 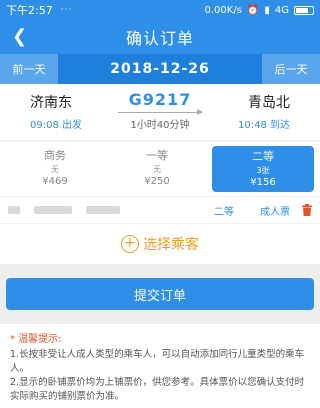 I want to click on arrival-station: 青岛北, so click(x=269, y=103).